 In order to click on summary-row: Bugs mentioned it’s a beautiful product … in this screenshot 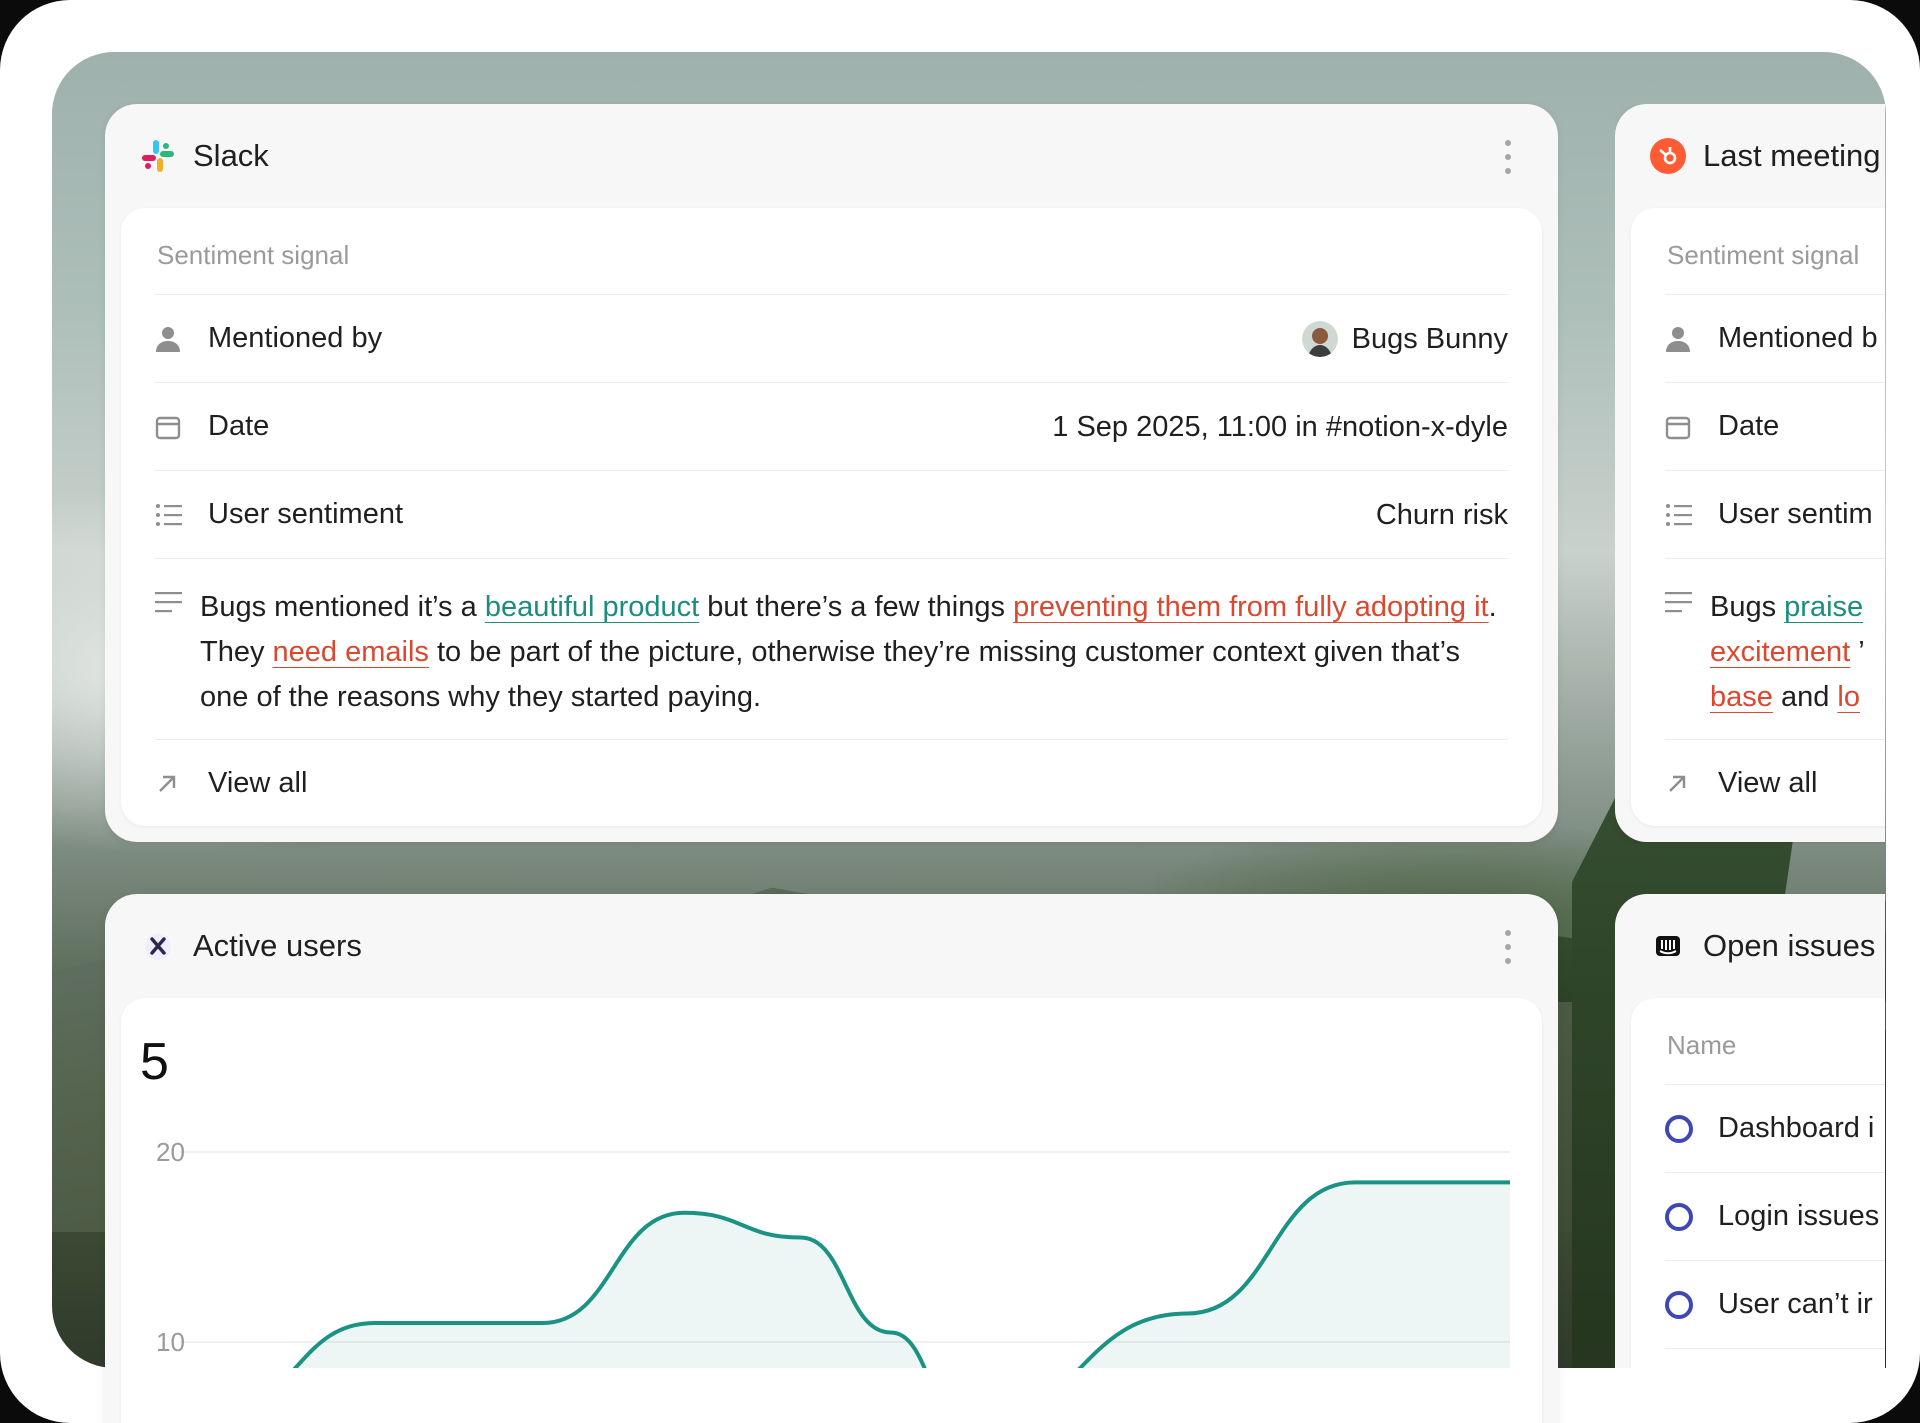, I will do `click(831, 648)`.